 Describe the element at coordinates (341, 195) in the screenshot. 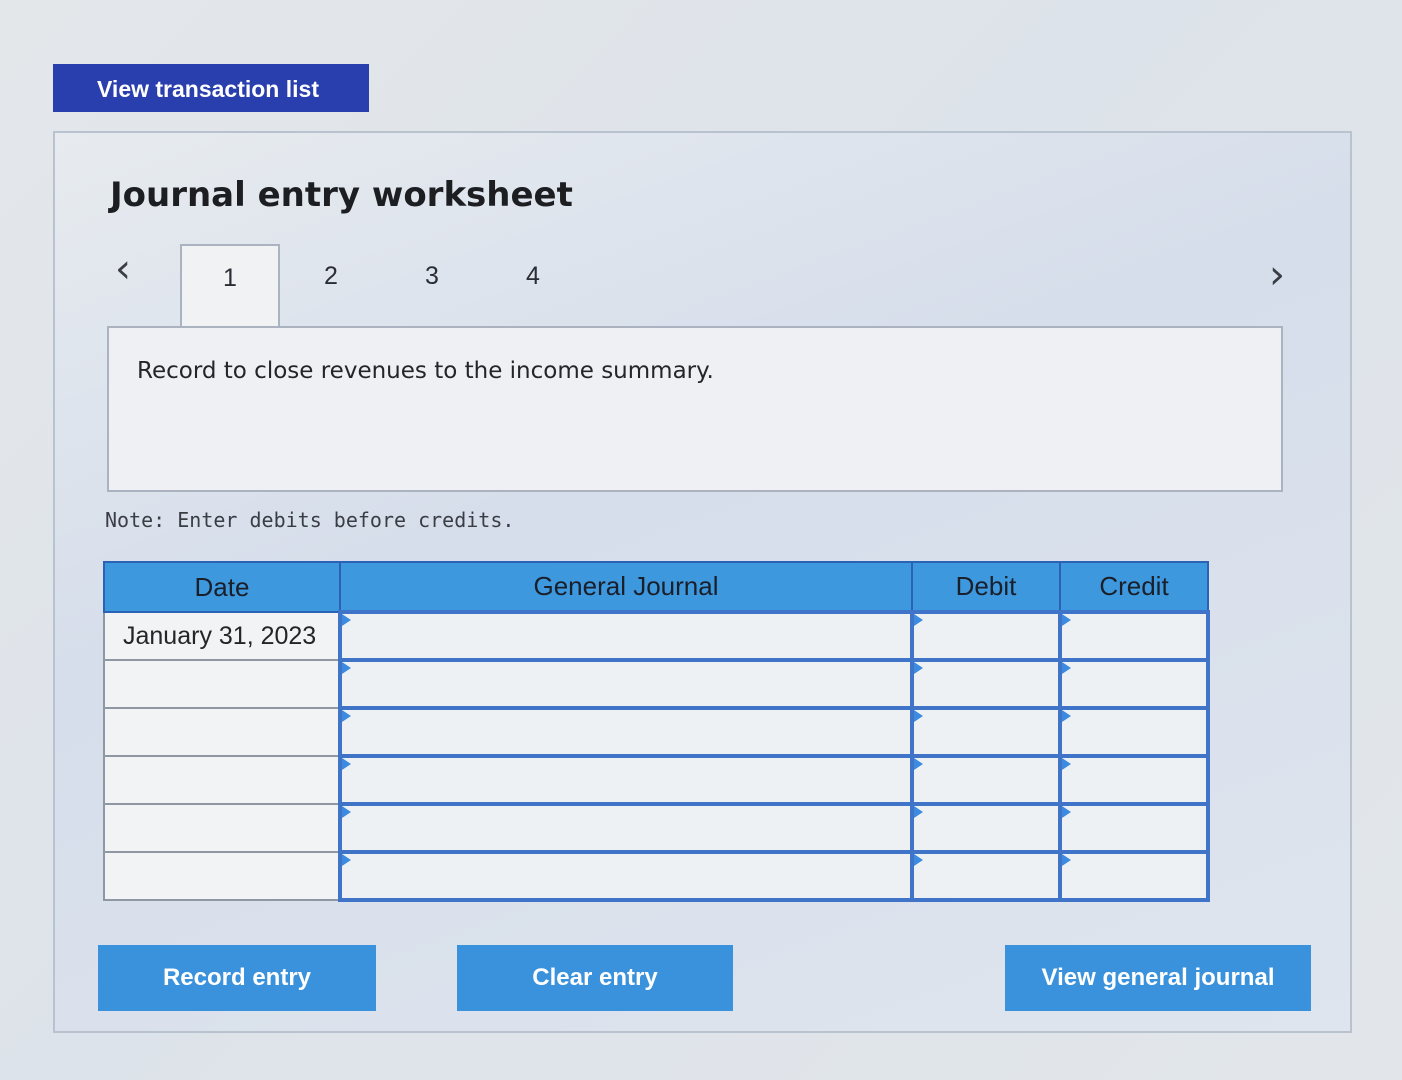

I see `worksheet-title: Journal entry worksheet` at that location.